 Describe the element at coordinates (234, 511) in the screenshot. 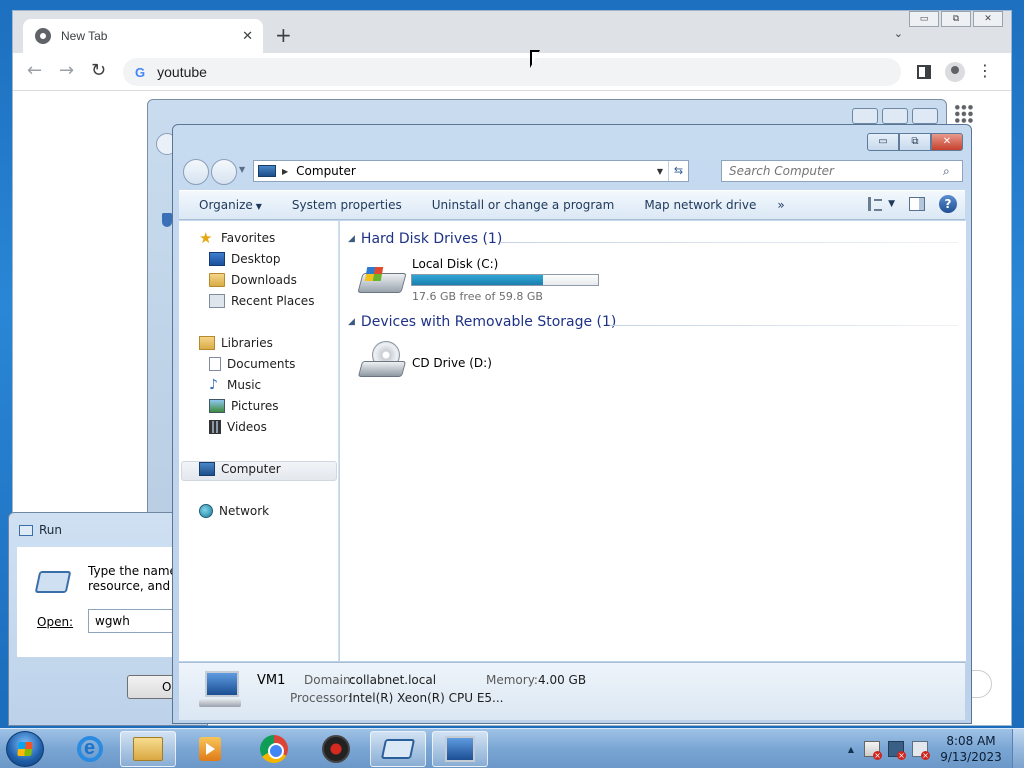

I see `nav-item-network: Network` at that location.